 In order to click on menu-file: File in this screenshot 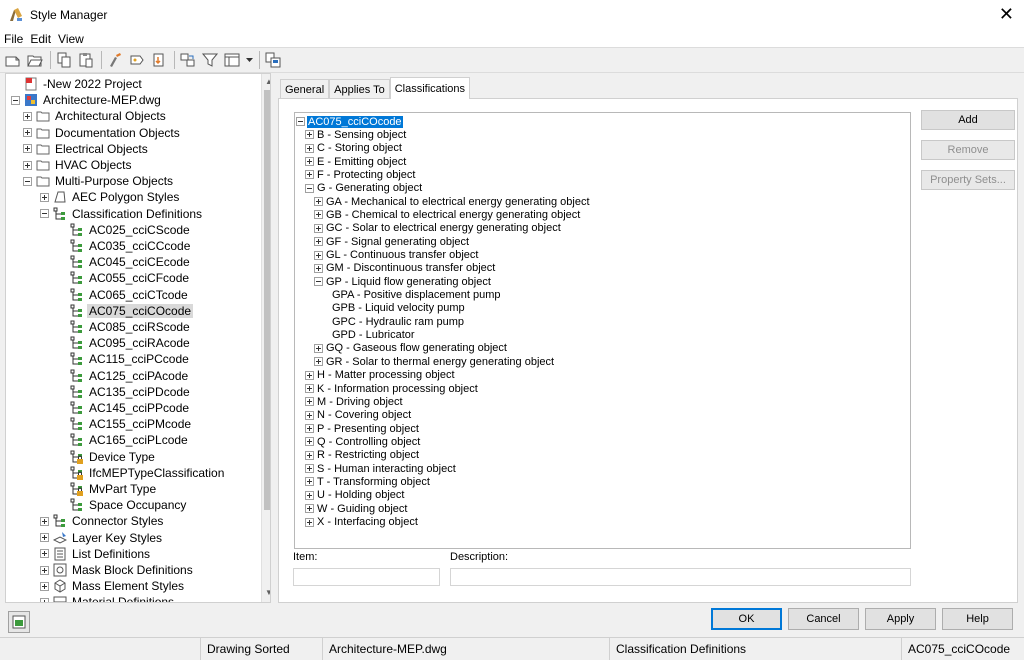, I will do `click(13, 39)`.